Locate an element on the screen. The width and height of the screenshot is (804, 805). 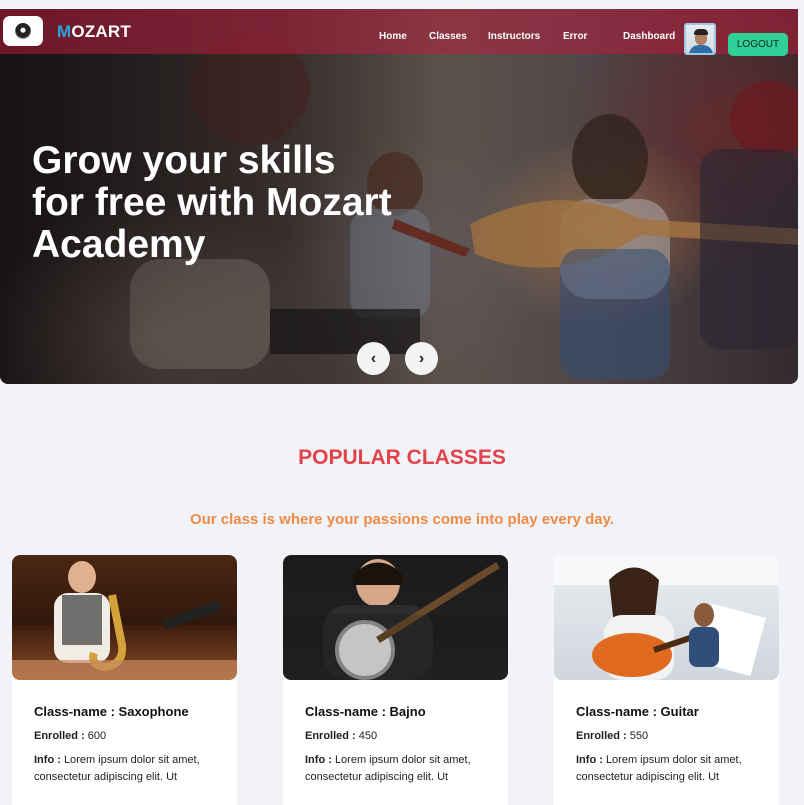
banjo-photo is located at coordinates (395, 619).